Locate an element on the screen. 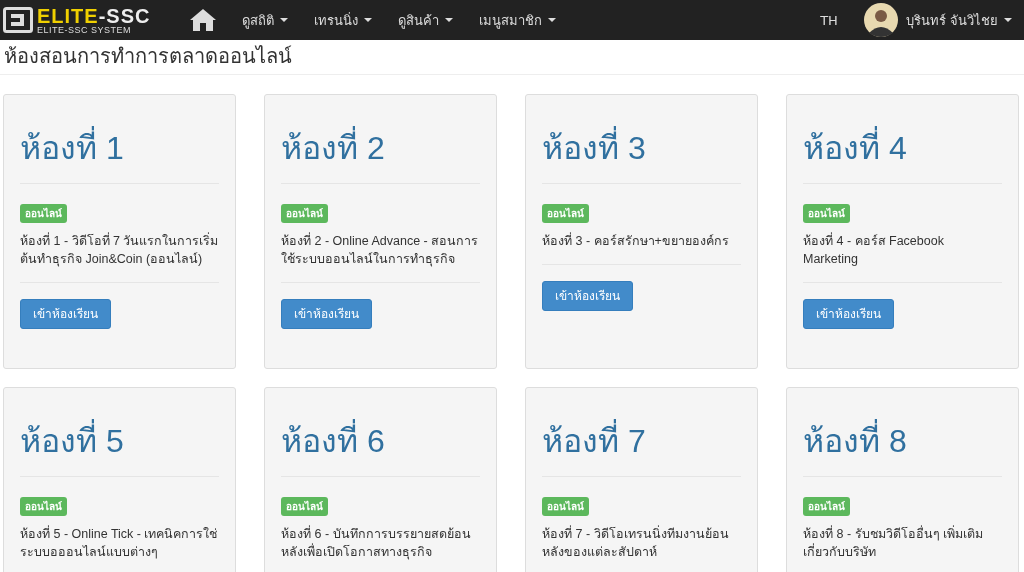 The width and height of the screenshot is (1024, 572). menu-item: ดูสถิติ is located at coordinates (265, 20).